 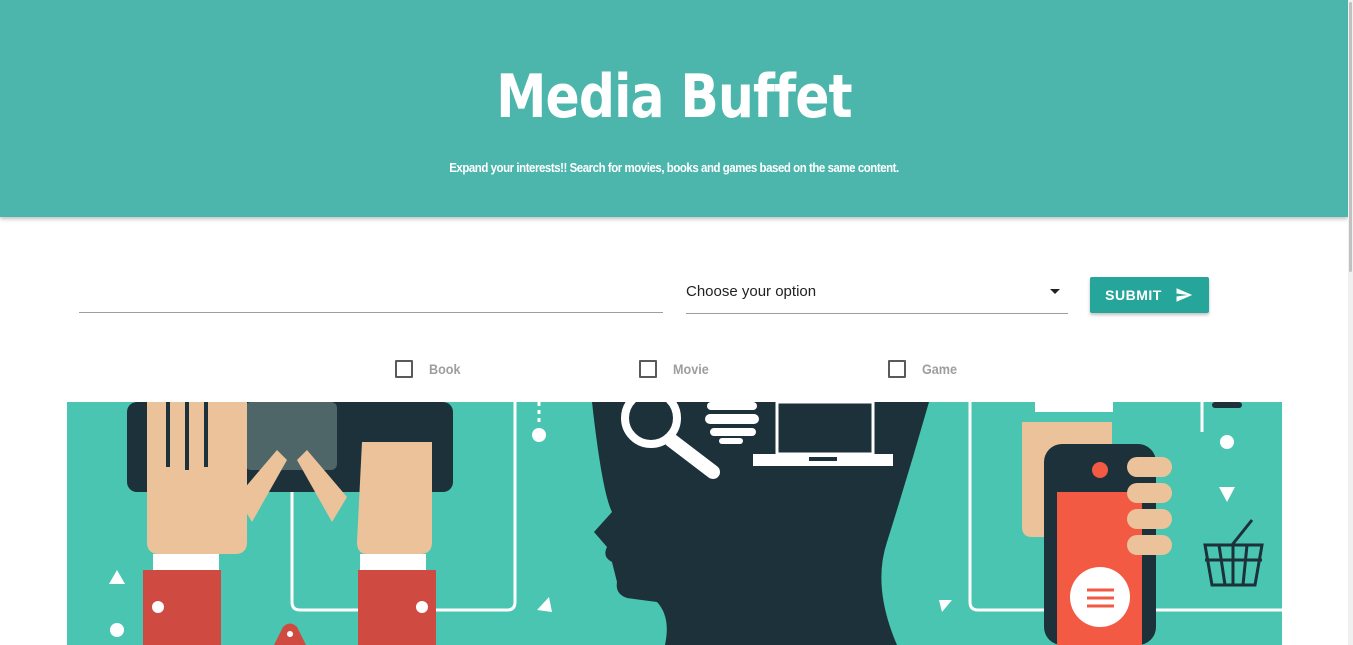 What do you see at coordinates (751, 291) in the screenshot?
I see `select-value: Choose your option` at bounding box center [751, 291].